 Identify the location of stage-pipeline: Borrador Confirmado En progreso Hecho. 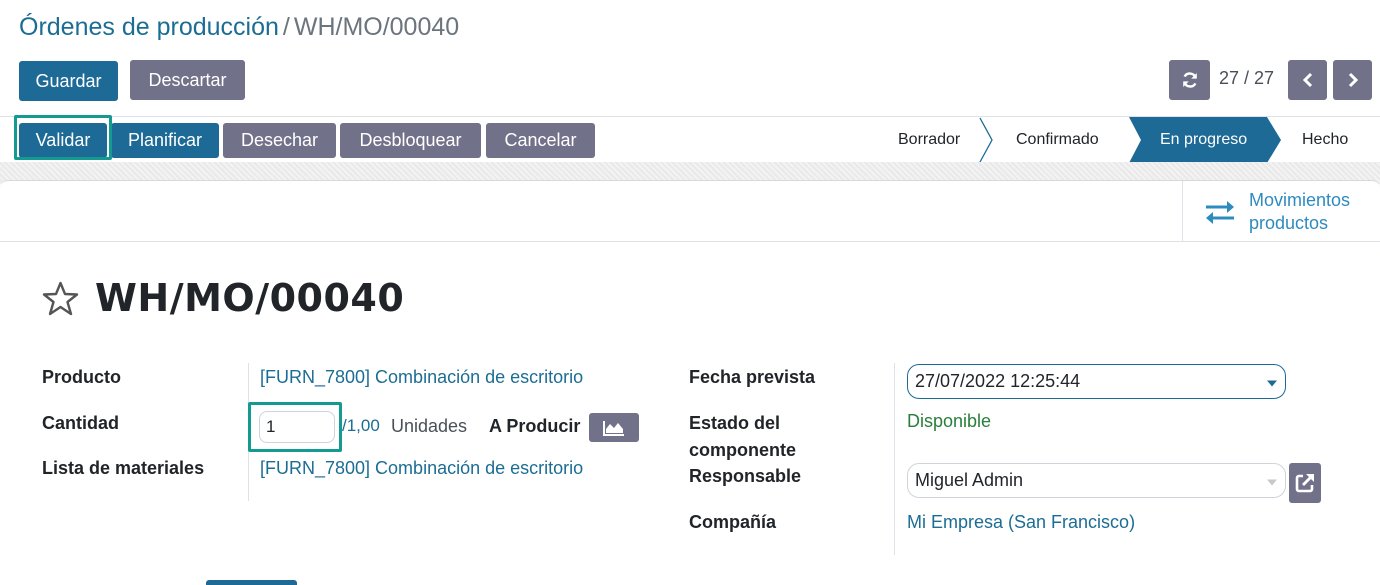
(1130, 140).